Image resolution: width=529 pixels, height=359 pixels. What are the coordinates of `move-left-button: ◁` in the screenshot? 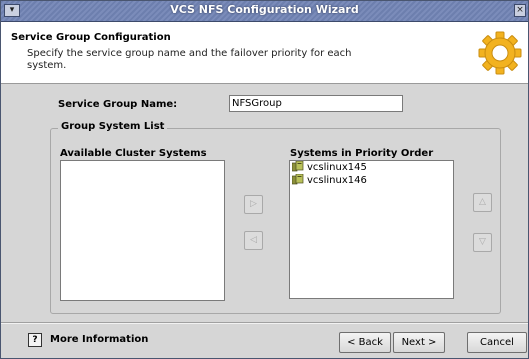 It's located at (253, 240).